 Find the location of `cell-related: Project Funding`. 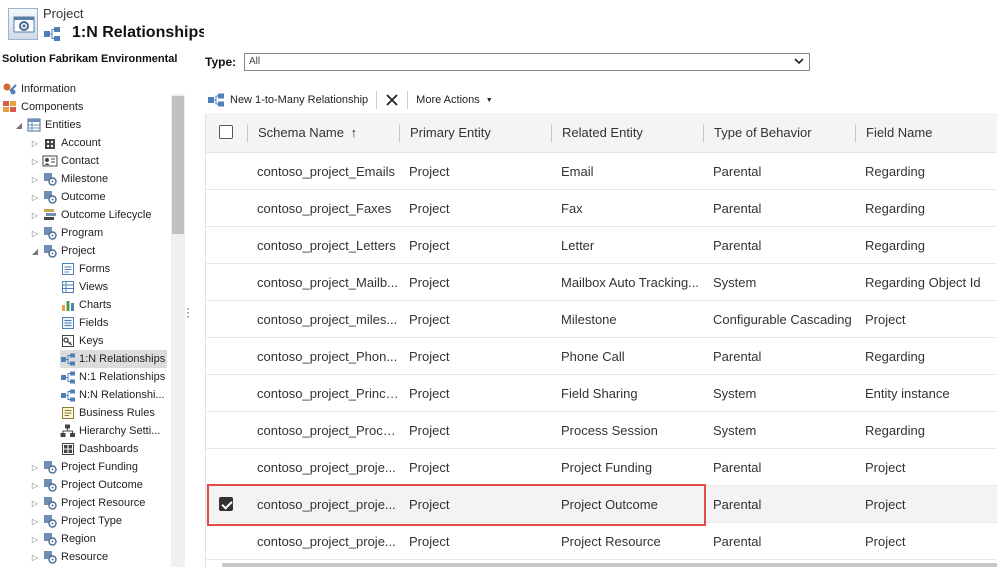

cell-related: Project Funding is located at coordinates (607, 467).